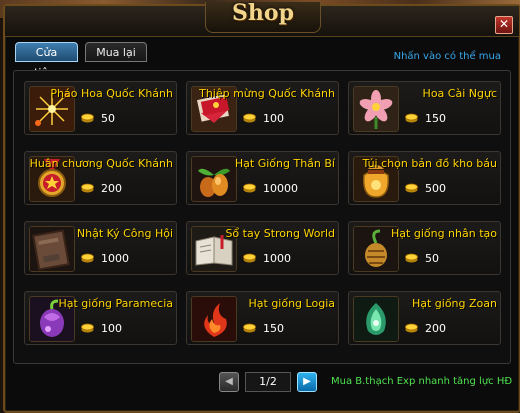 The width and height of the screenshot is (520, 413). Describe the element at coordinates (444, 233) in the screenshot. I see `item-name: Hạt giống nhân tạo` at that location.